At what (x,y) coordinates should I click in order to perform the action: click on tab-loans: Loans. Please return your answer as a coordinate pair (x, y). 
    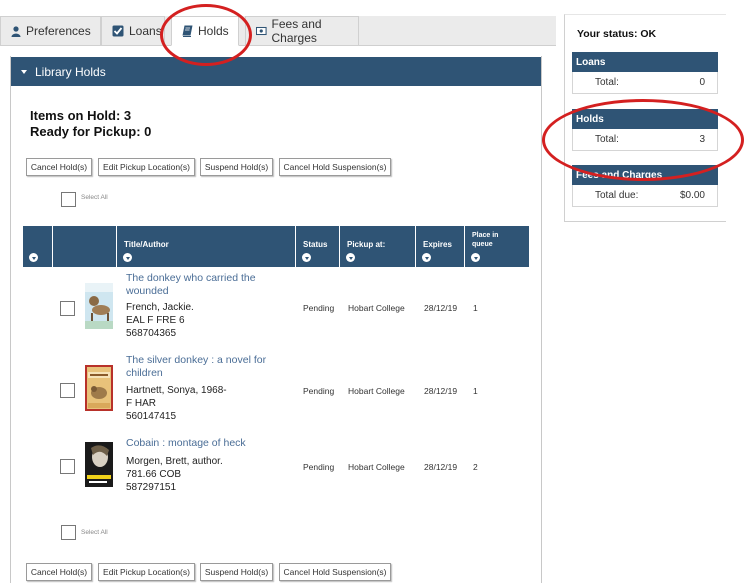
    Looking at the image, I should click on (133, 31).